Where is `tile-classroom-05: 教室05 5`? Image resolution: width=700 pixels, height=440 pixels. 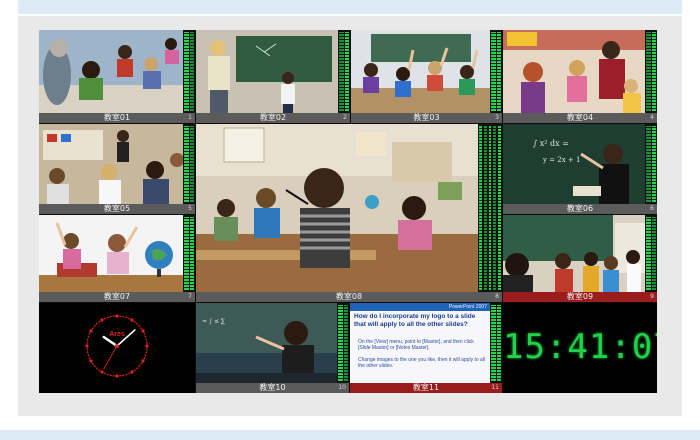
tile-classroom-05: 教室05 5 is located at coordinates (117, 169).